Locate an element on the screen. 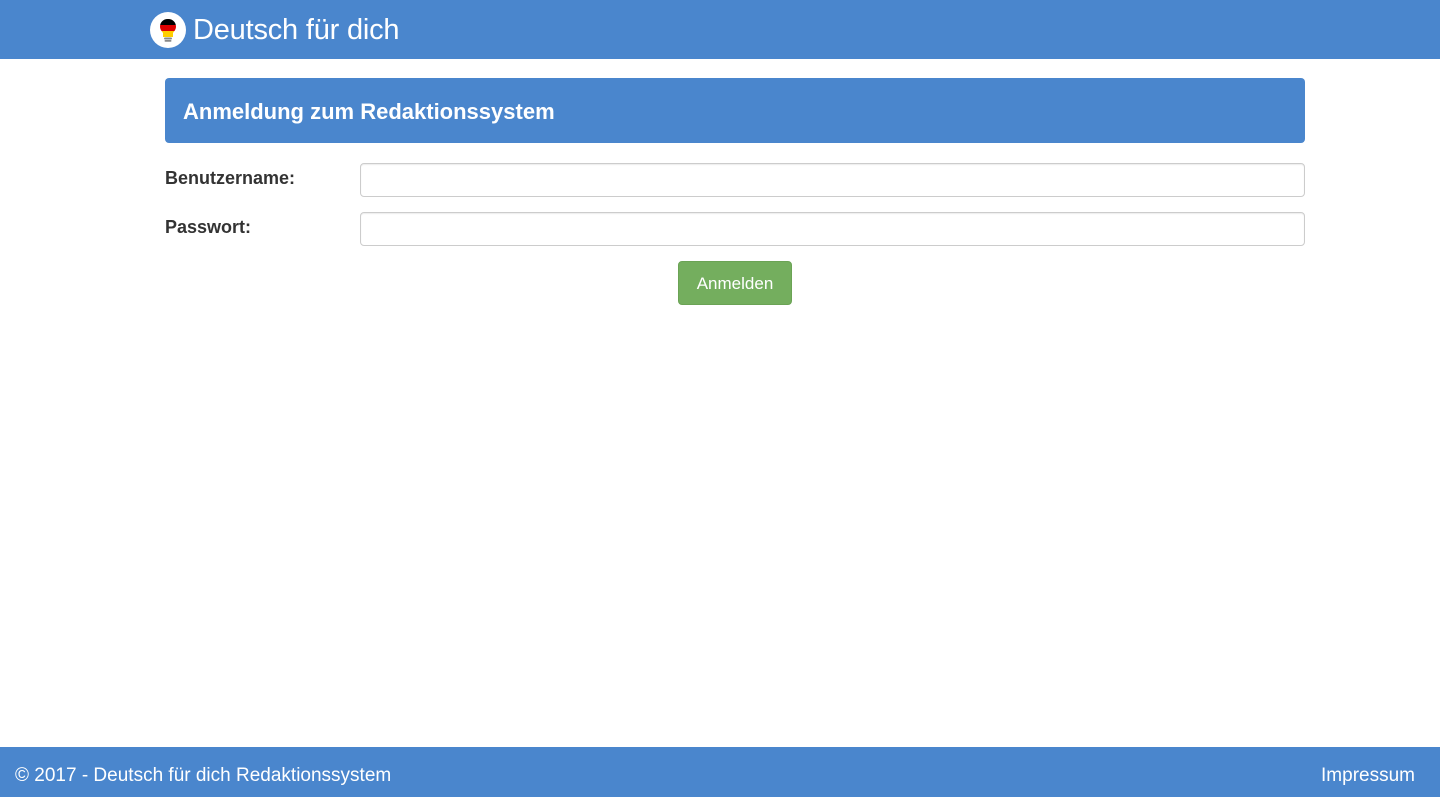 The width and height of the screenshot is (1440, 805). login-panel-heading: Anmeldung zum Redaktionssystem is located at coordinates (735, 110).